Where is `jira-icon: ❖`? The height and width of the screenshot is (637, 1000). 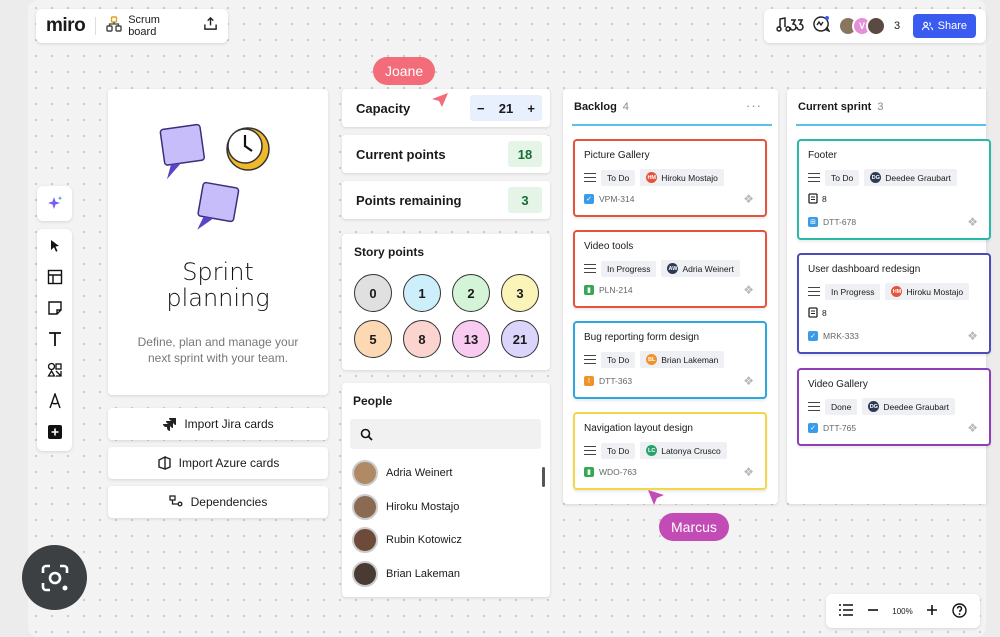 jira-icon: ❖ is located at coordinates (748, 381).